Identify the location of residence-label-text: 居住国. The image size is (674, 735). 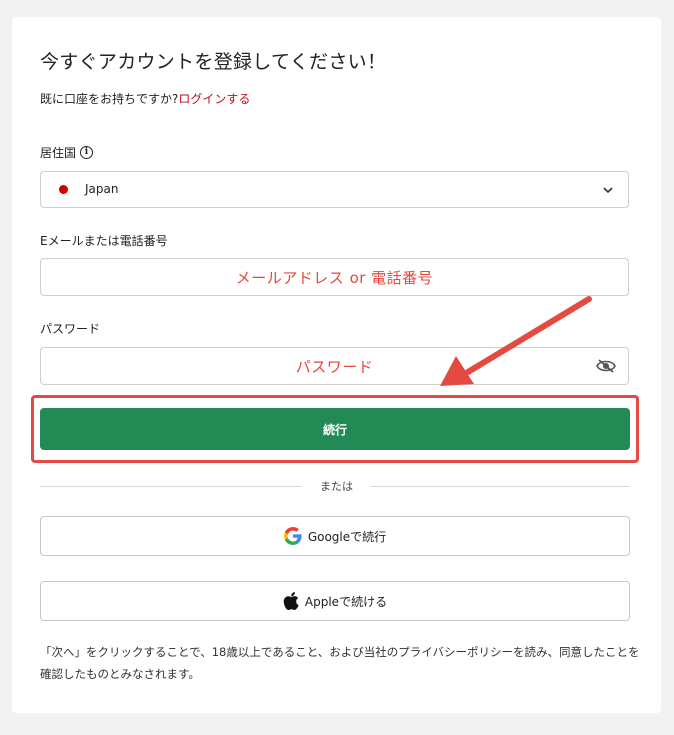
(58, 153).